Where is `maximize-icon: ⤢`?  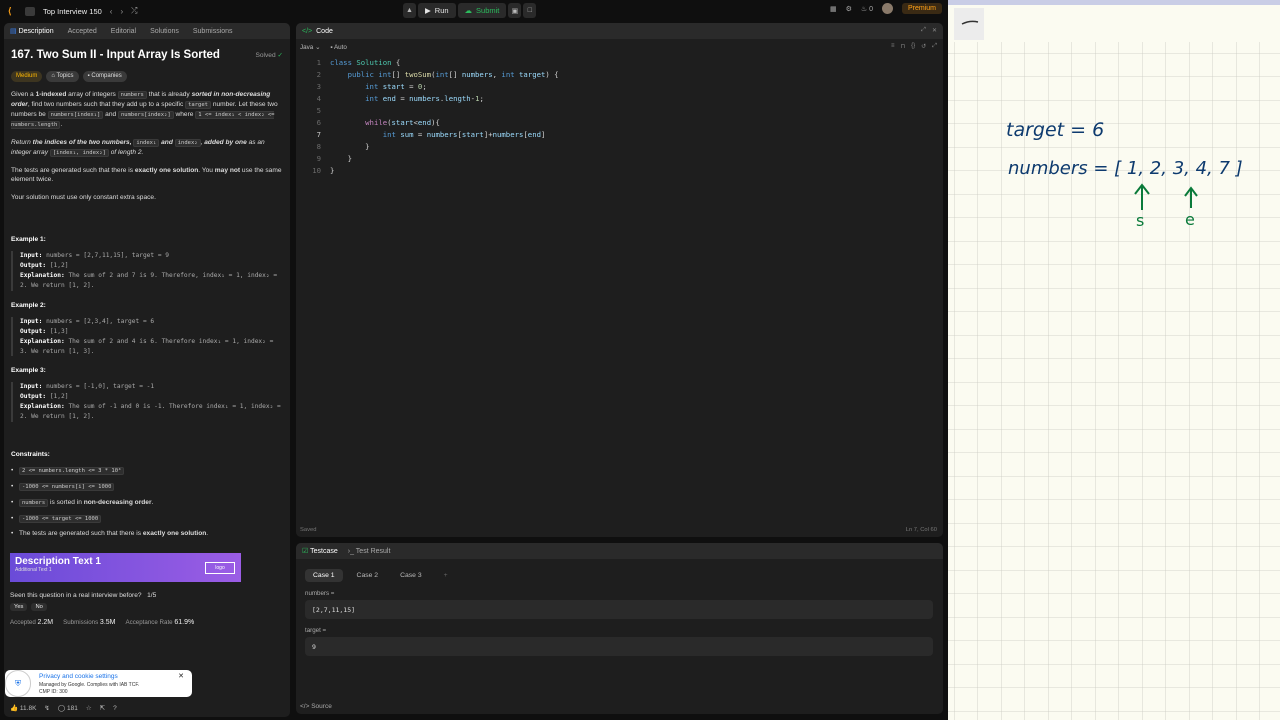 maximize-icon: ⤢ is located at coordinates (923, 30).